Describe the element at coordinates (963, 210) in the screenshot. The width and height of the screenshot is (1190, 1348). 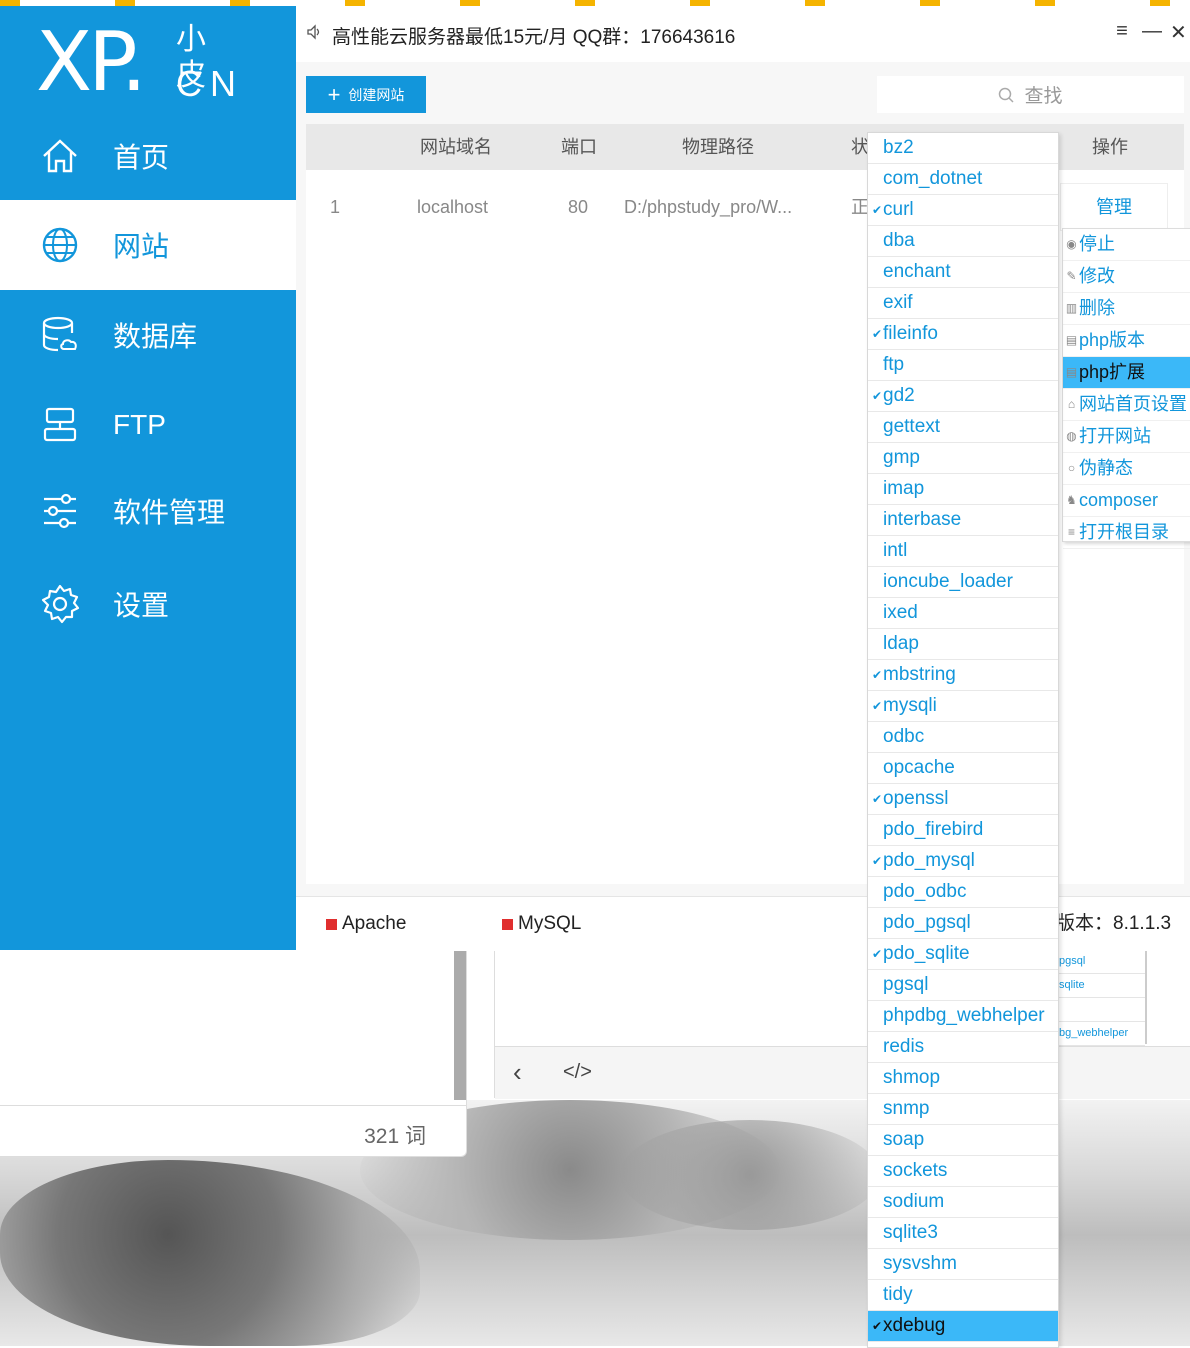
I see `extension-item-curl: ✔ curl` at that location.